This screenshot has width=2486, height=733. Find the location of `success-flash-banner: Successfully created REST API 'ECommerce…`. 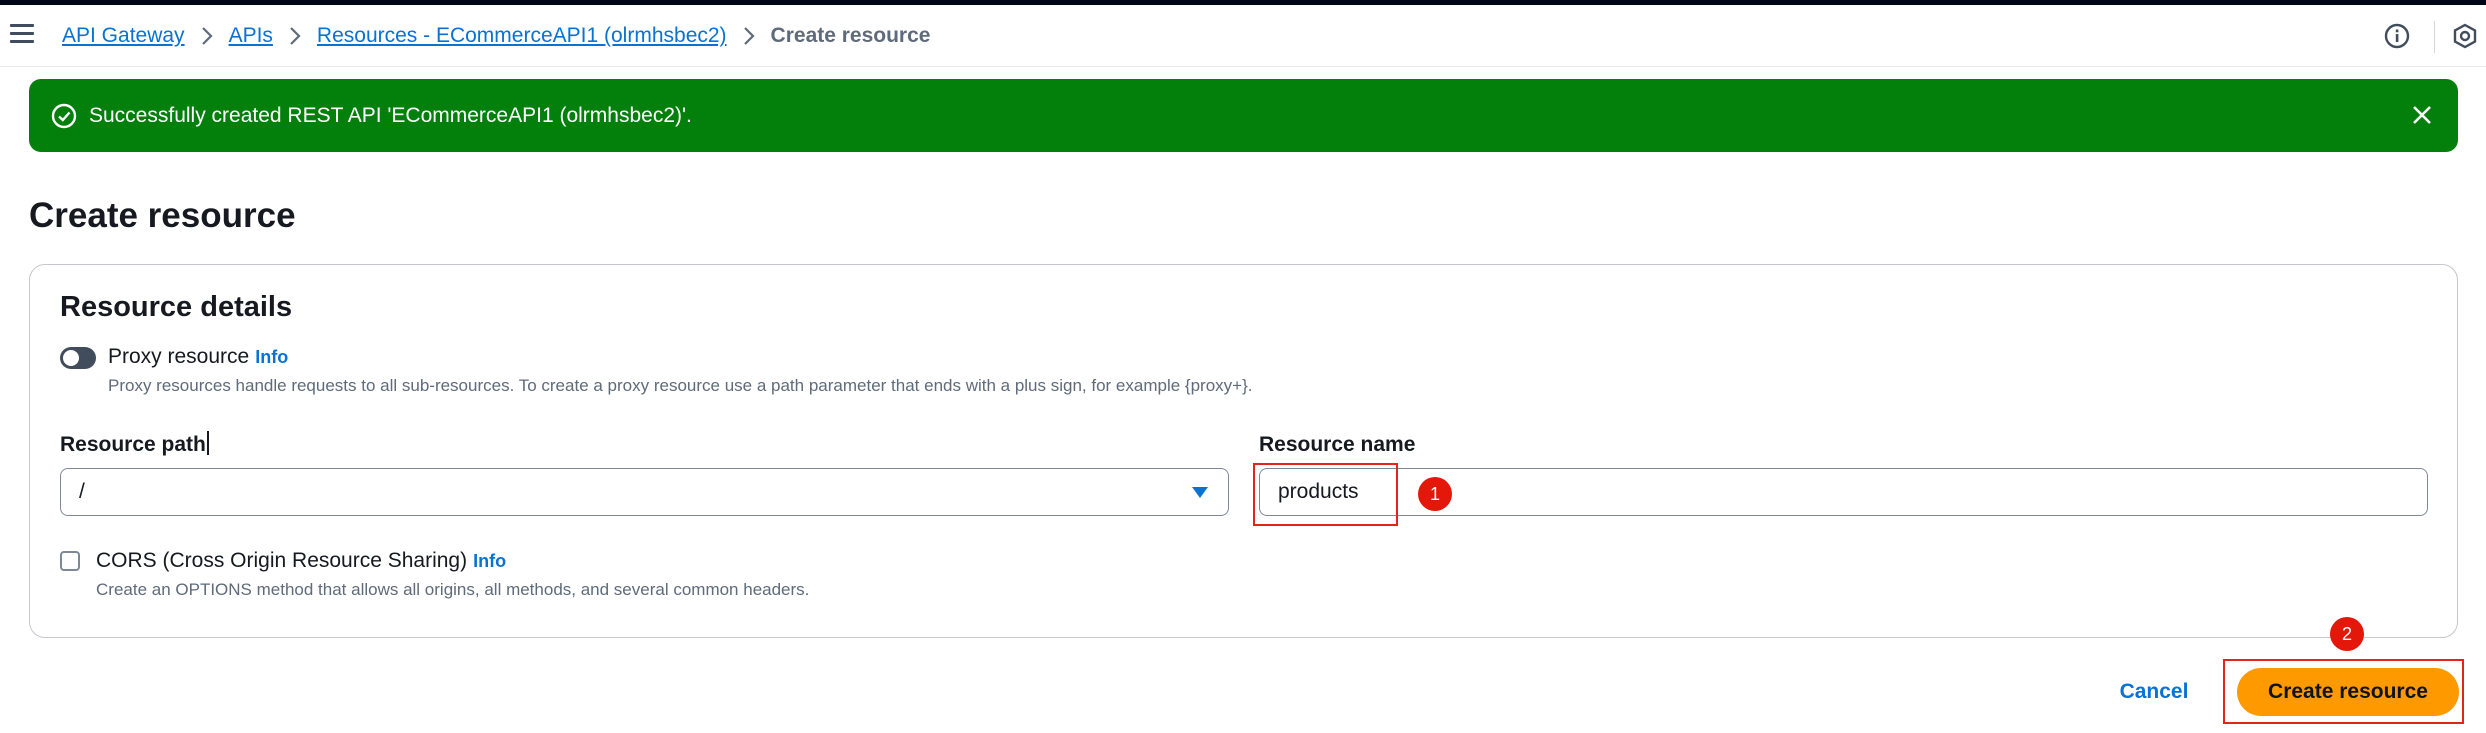

success-flash-banner: Successfully created REST API 'ECommerce… is located at coordinates (1243, 115).